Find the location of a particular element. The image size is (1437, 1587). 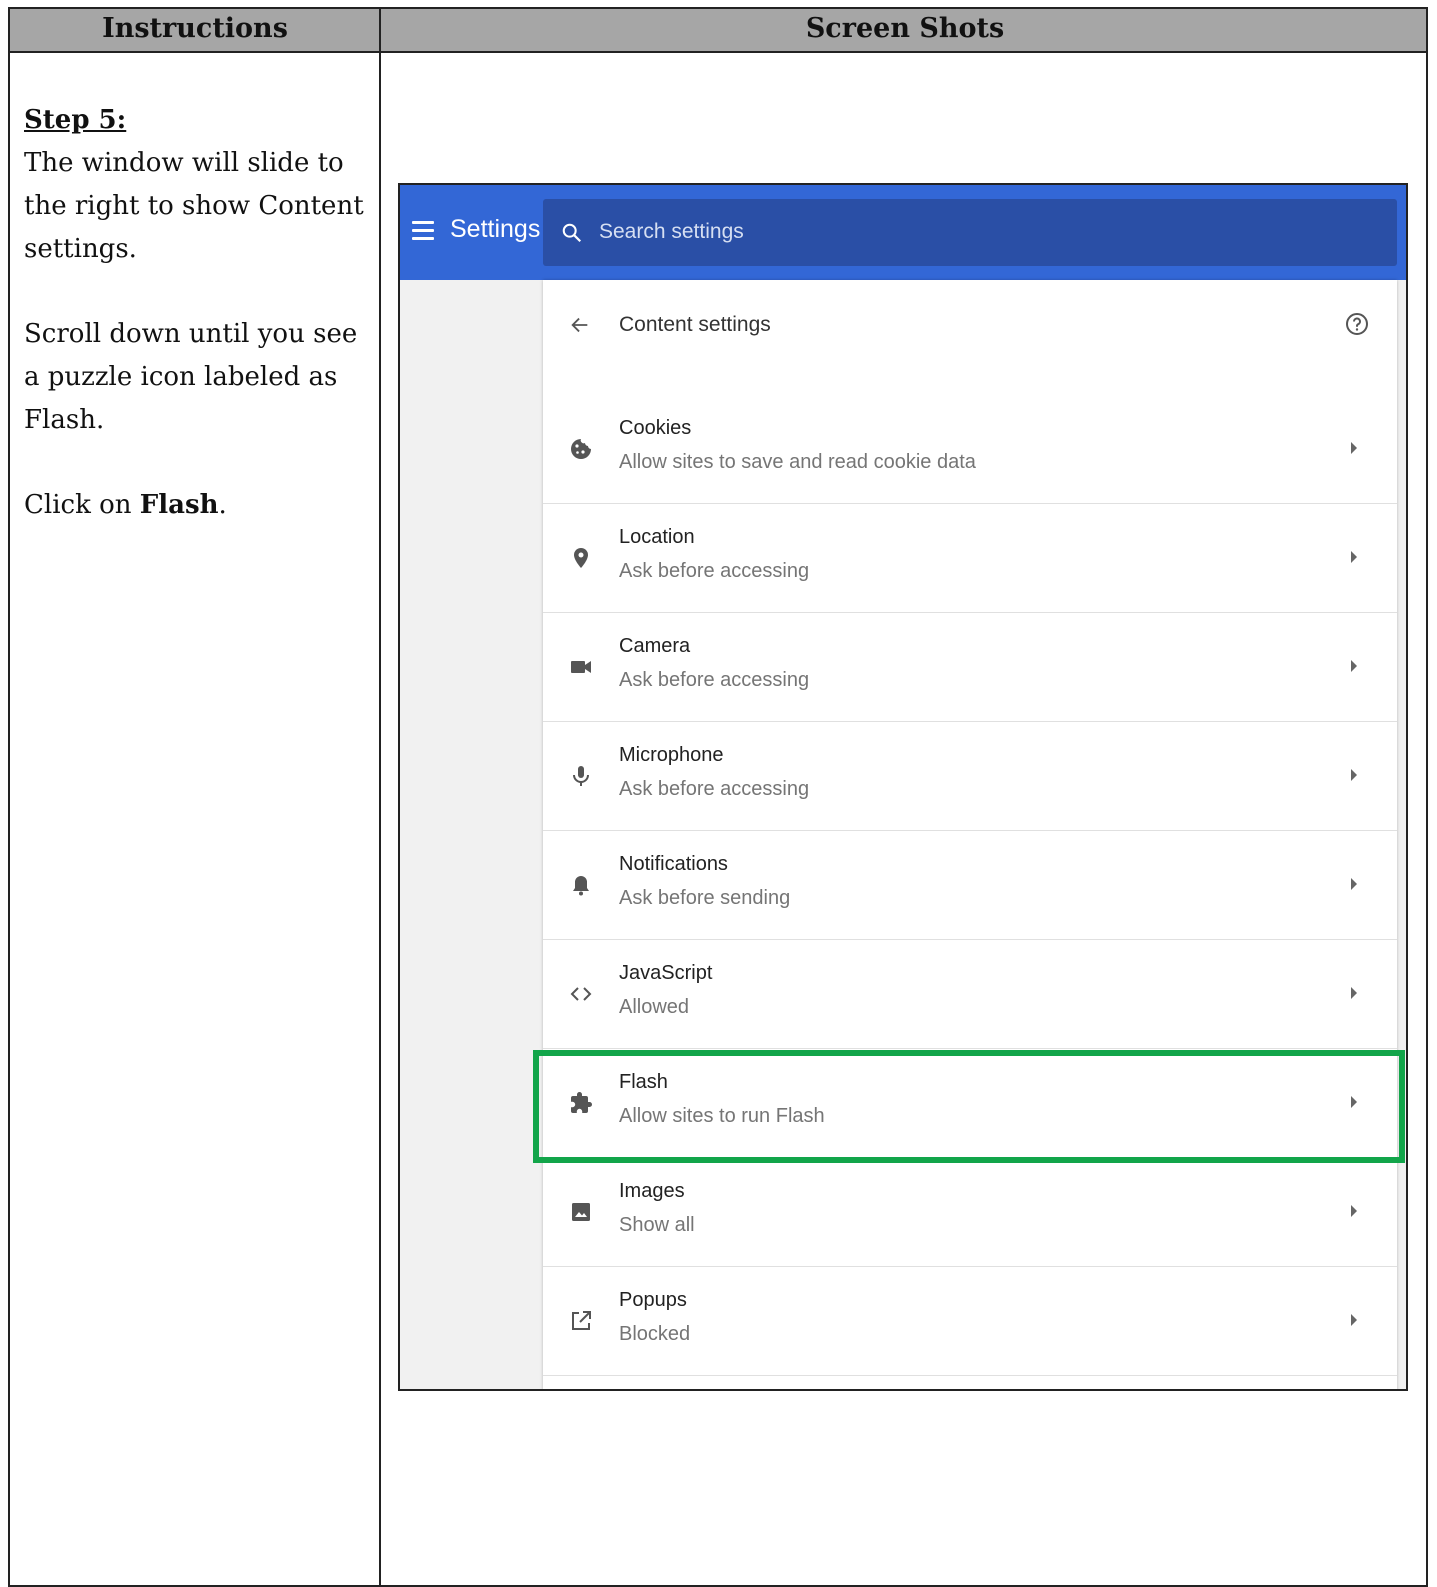

list-item-notifications: Notifications Ask before sending is located at coordinates (970, 885).